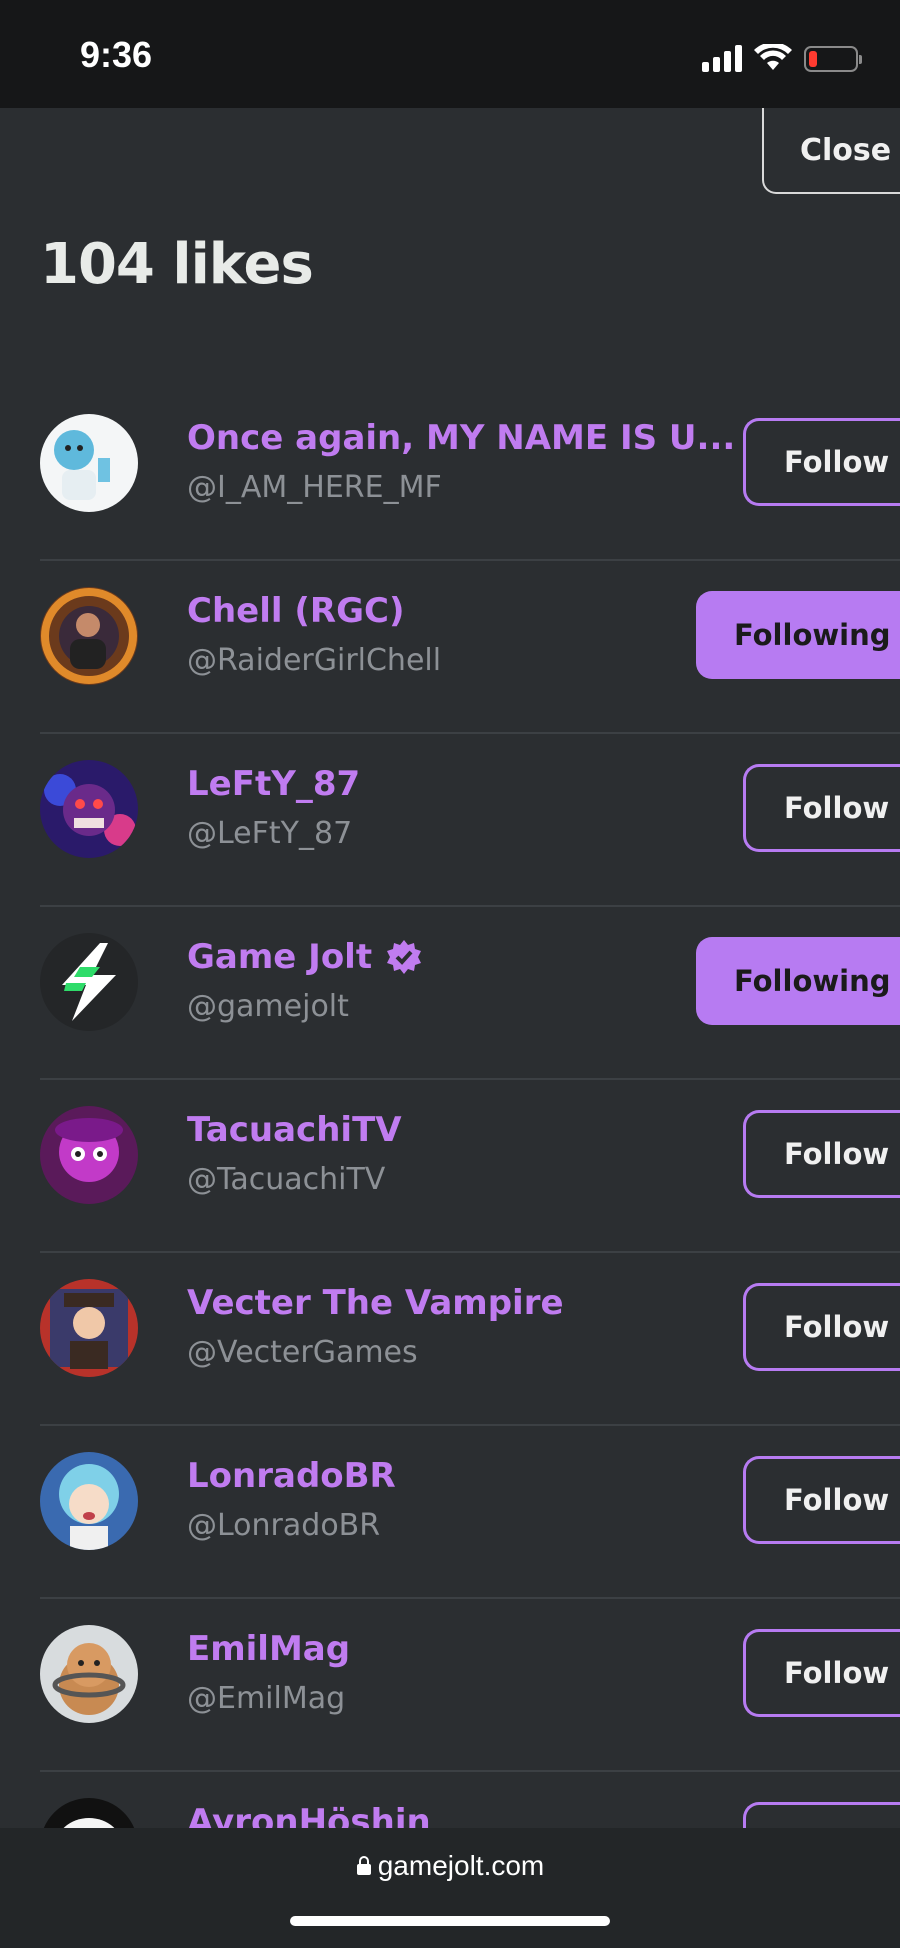 This screenshot has width=900, height=1948. What do you see at coordinates (286, 1179) in the screenshot?
I see `user-handle: @TacuachiTV` at bounding box center [286, 1179].